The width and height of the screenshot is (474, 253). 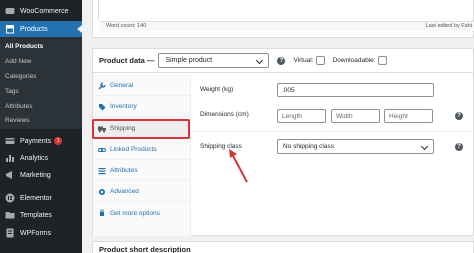 I want to click on sidebar-item-wpforms: WPForms, so click(x=41, y=233).